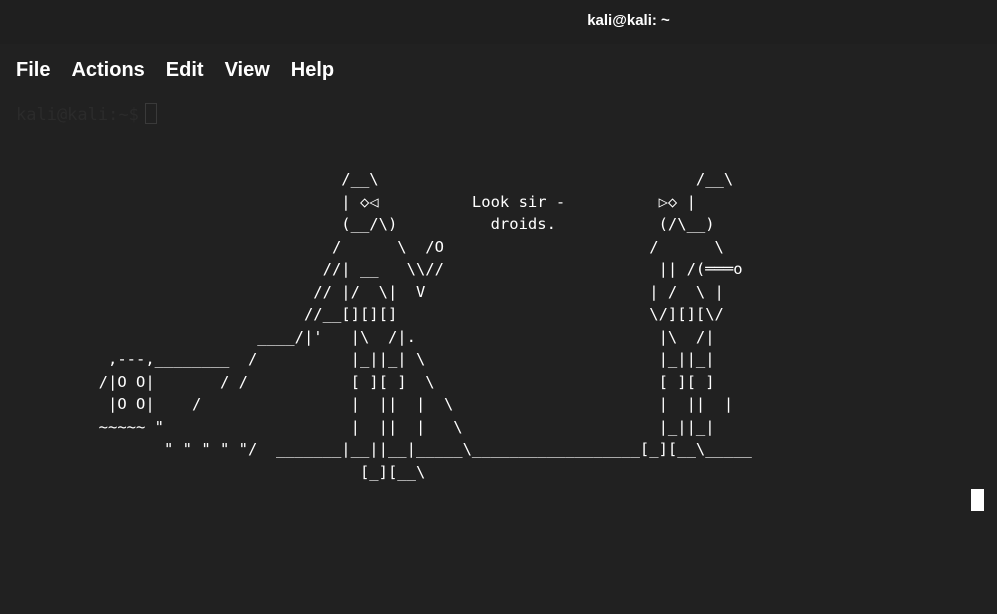 The image size is (997, 614). Describe the element at coordinates (498, 22) in the screenshot. I see `title-bar: kali@kali: ~` at that location.